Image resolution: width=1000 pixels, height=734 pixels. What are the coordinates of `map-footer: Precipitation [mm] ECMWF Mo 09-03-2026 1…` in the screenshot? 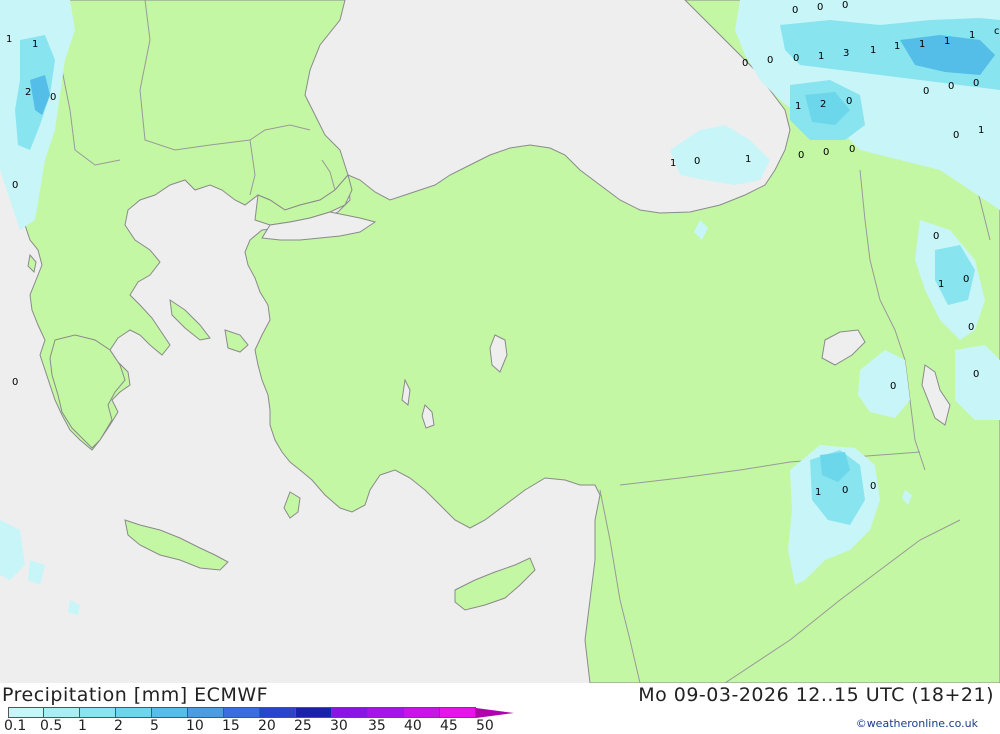 It's located at (500, 708).